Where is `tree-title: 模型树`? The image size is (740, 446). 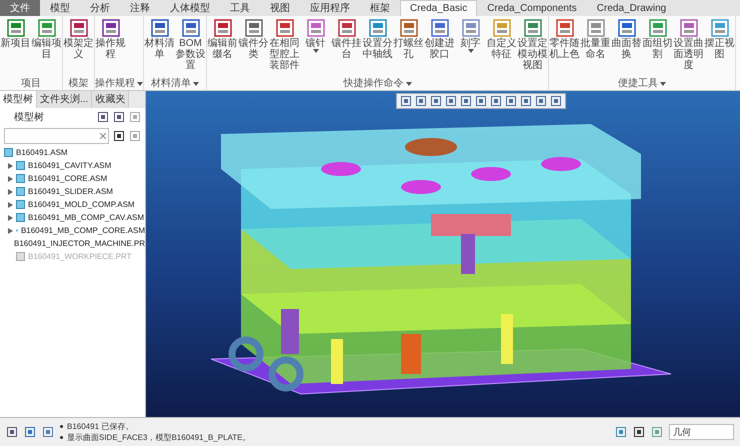
tree-title: 模型树 is located at coordinates (29, 117).